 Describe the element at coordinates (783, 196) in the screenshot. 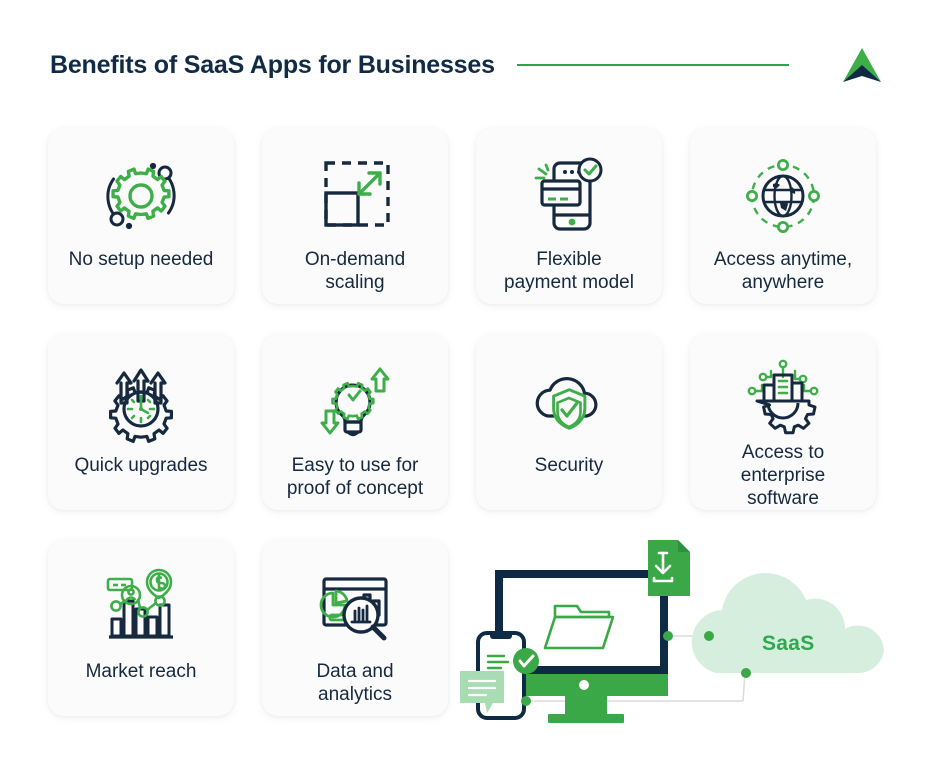

I see `globe-network-icon` at that location.